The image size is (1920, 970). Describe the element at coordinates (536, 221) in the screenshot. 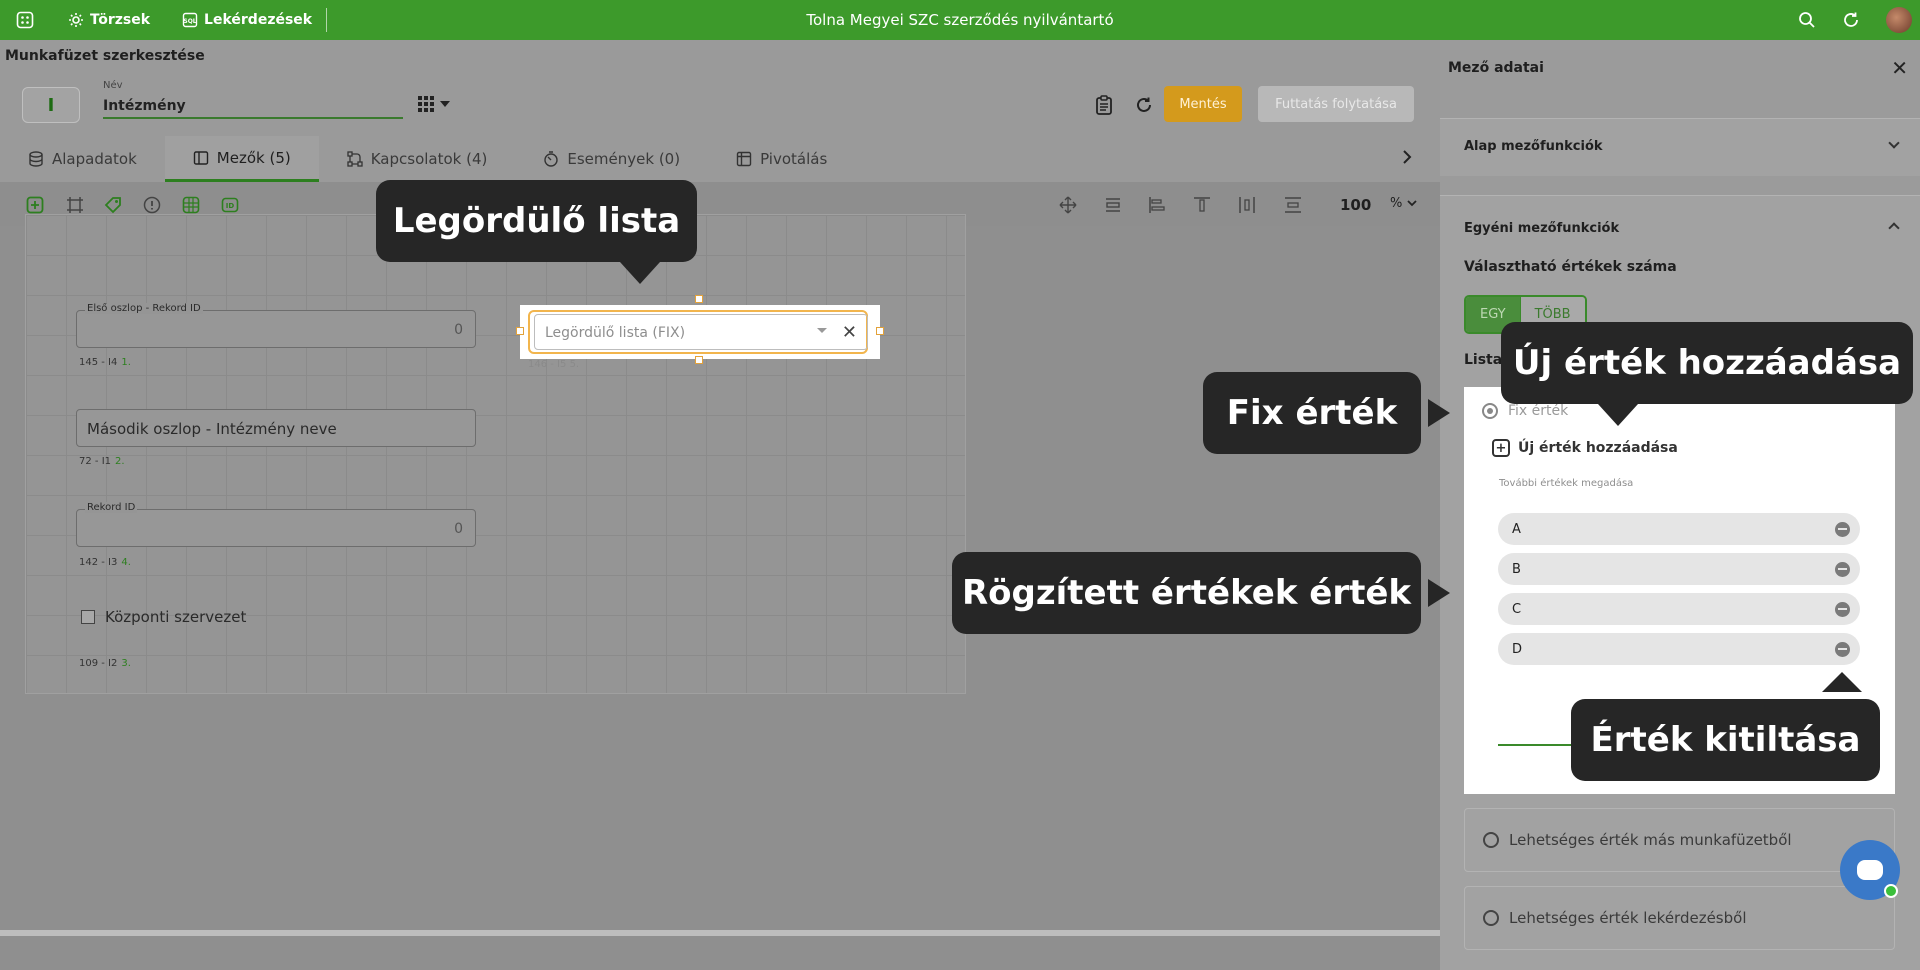

I see `callout-dropdown: Legördülő lista` at that location.